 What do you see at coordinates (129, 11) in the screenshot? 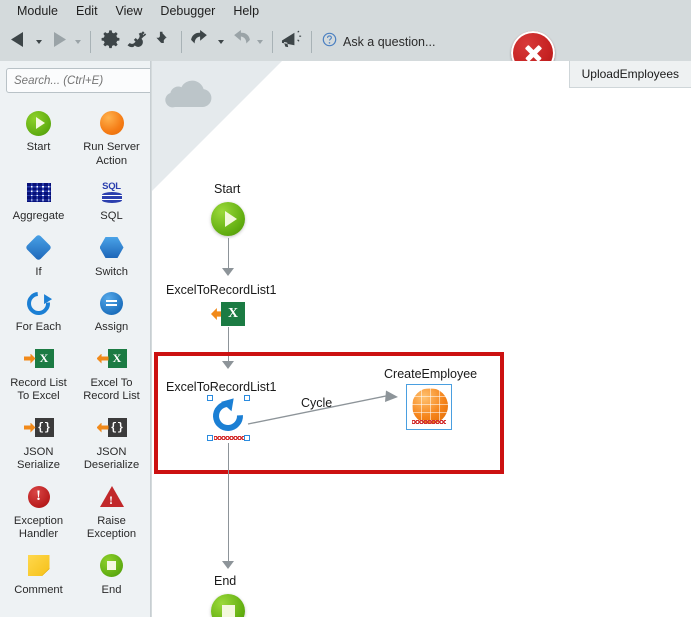
I see `menu-view: View` at bounding box center [129, 11].